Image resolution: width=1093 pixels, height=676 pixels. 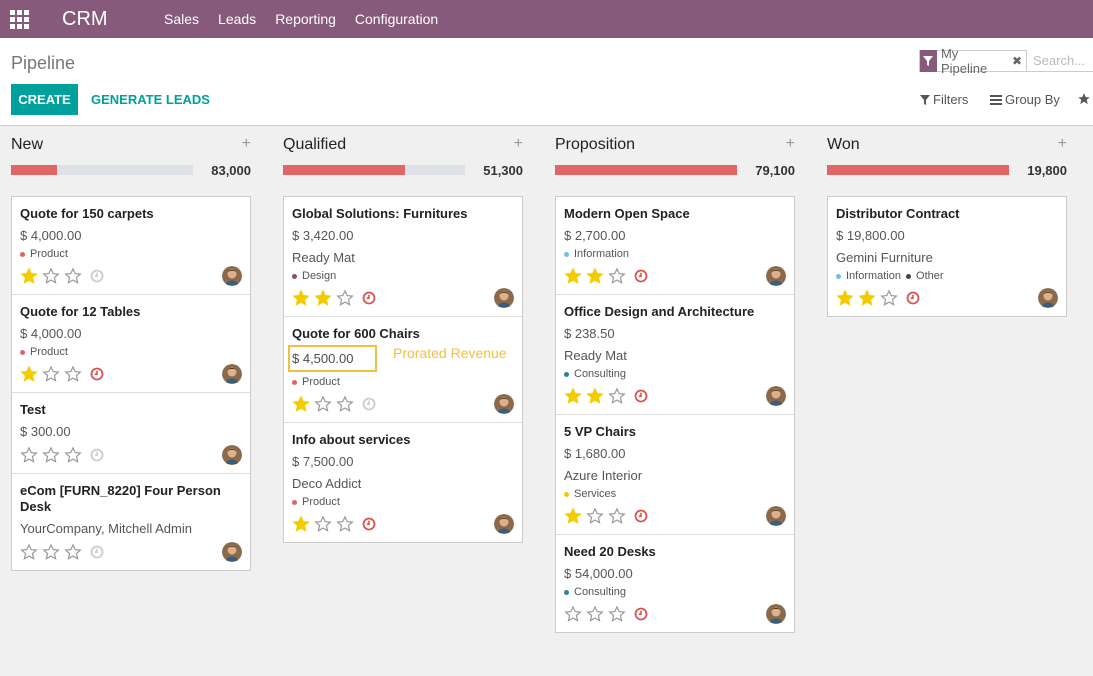 What do you see at coordinates (930, 276) in the screenshot?
I see `tag-label: Other` at bounding box center [930, 276].